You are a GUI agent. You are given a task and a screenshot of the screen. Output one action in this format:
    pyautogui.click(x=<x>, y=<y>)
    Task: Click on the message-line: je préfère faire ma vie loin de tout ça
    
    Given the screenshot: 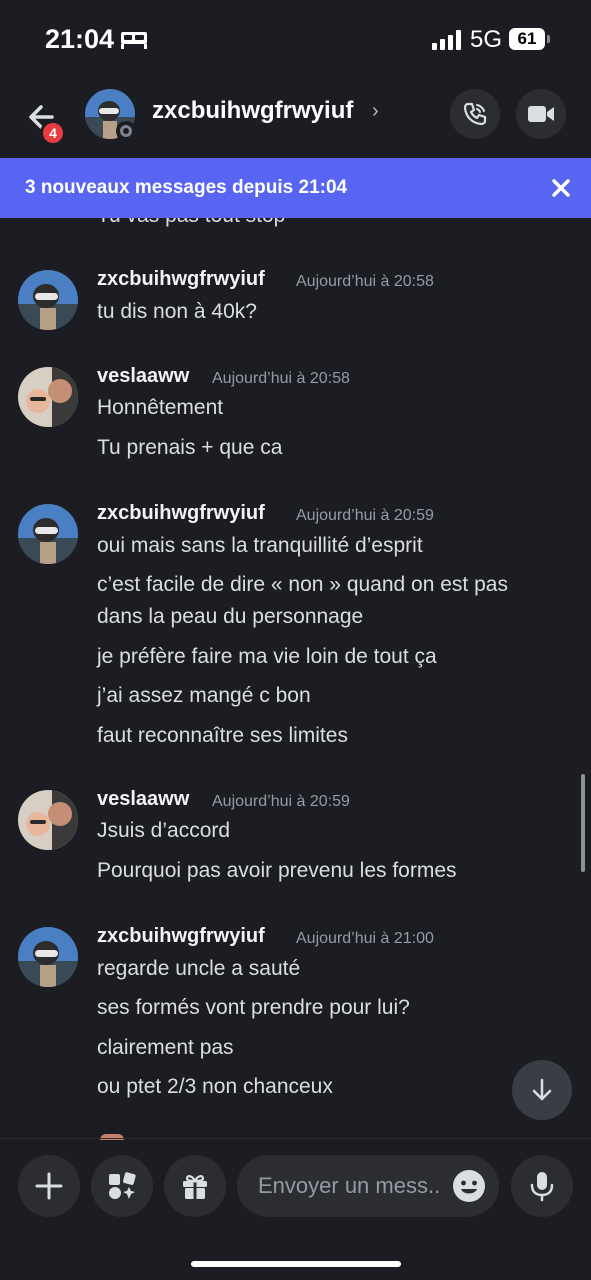 What is the action you would take?
    pyautogui.click(x=267, y=656)
    